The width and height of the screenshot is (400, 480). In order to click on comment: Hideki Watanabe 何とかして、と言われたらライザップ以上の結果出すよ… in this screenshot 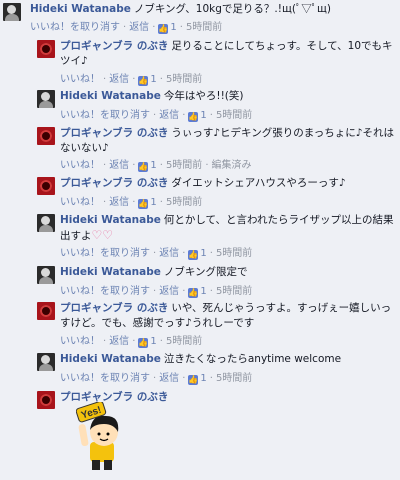, I will do `click(200, 236)`.